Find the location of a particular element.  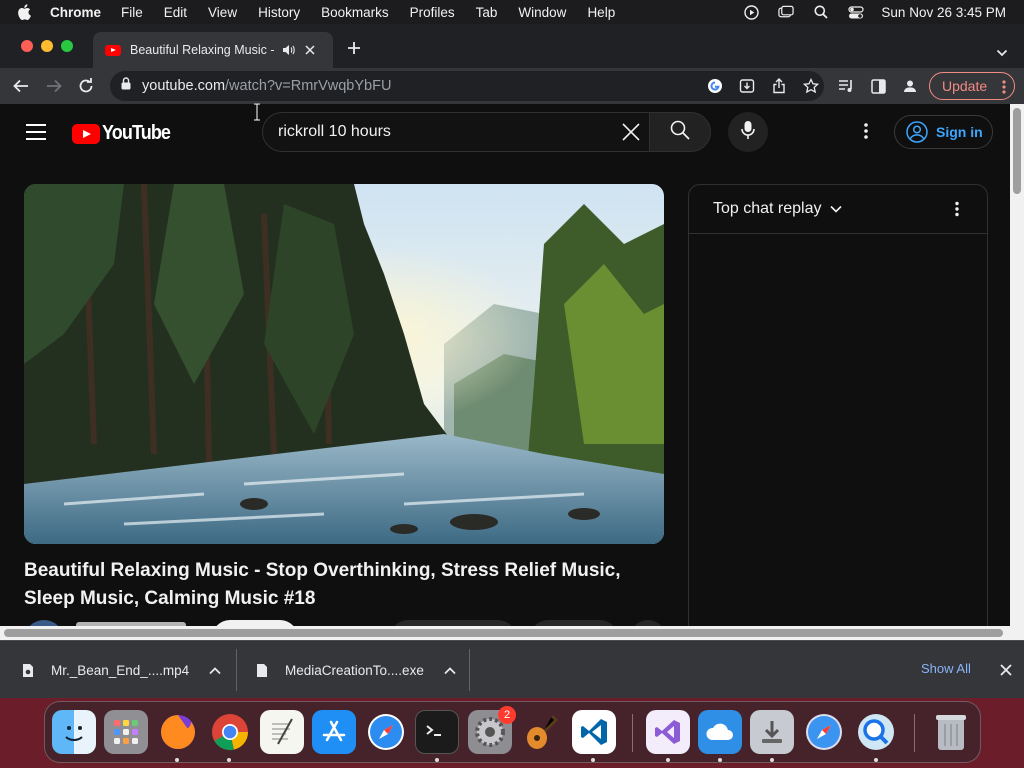

lock-icon is located at coordinates (127, 86).